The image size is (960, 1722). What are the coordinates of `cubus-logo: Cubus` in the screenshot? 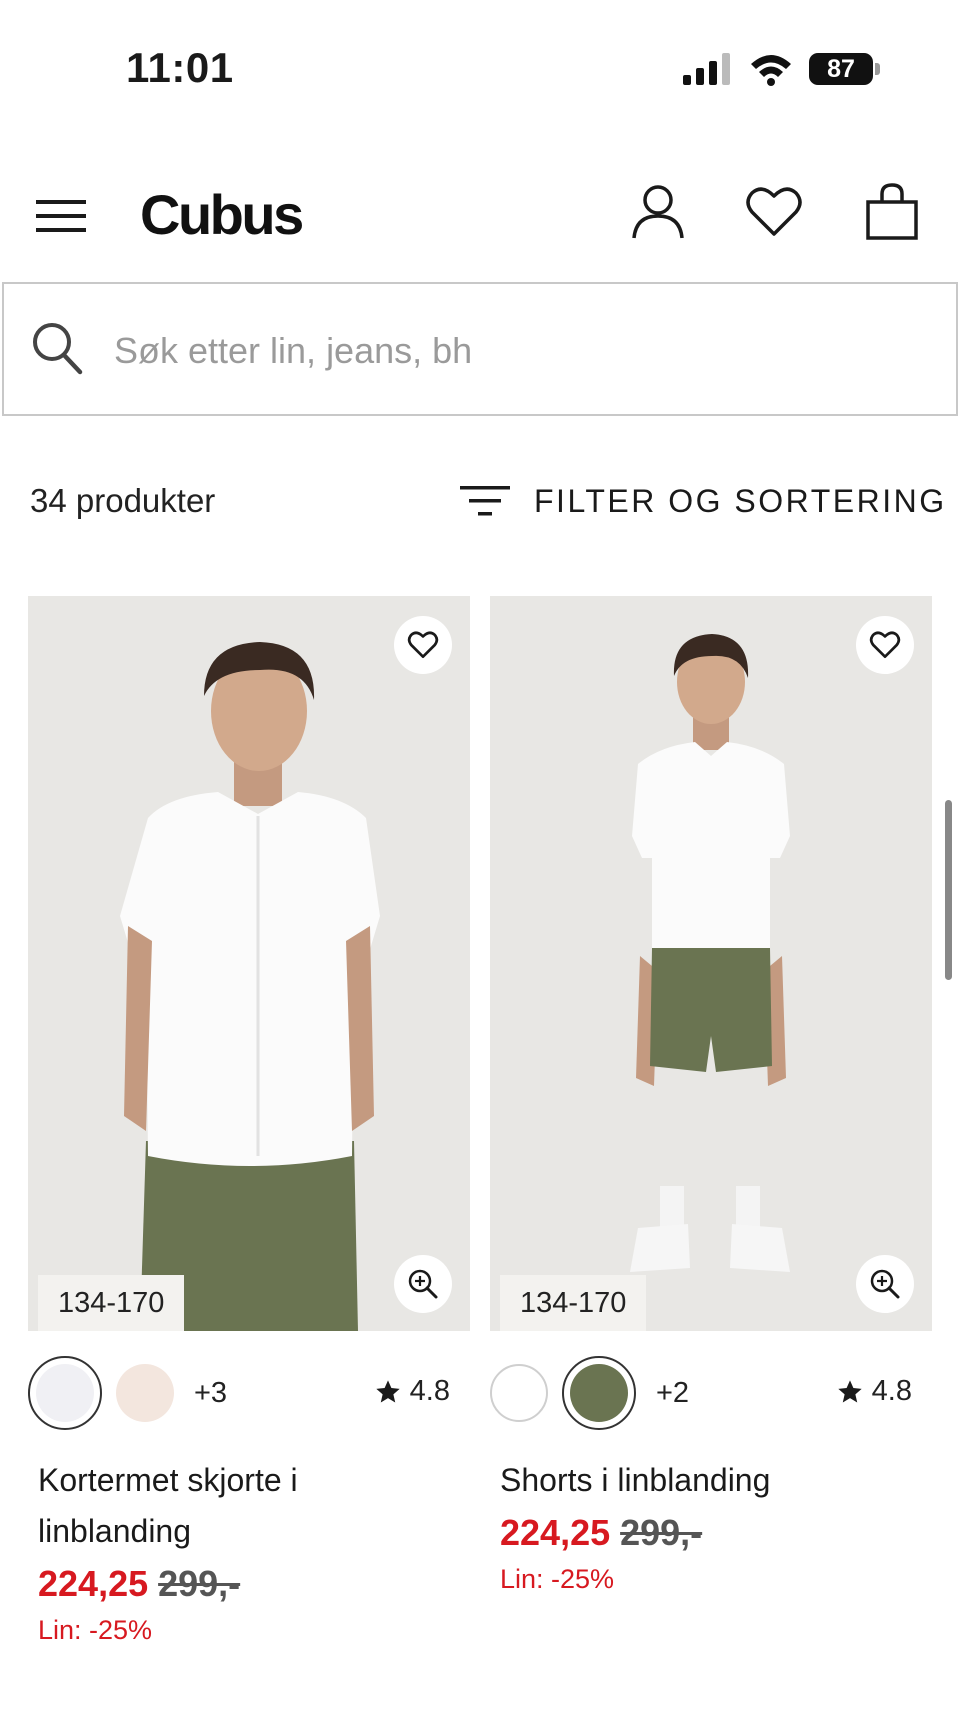 It's located at (222, 214).